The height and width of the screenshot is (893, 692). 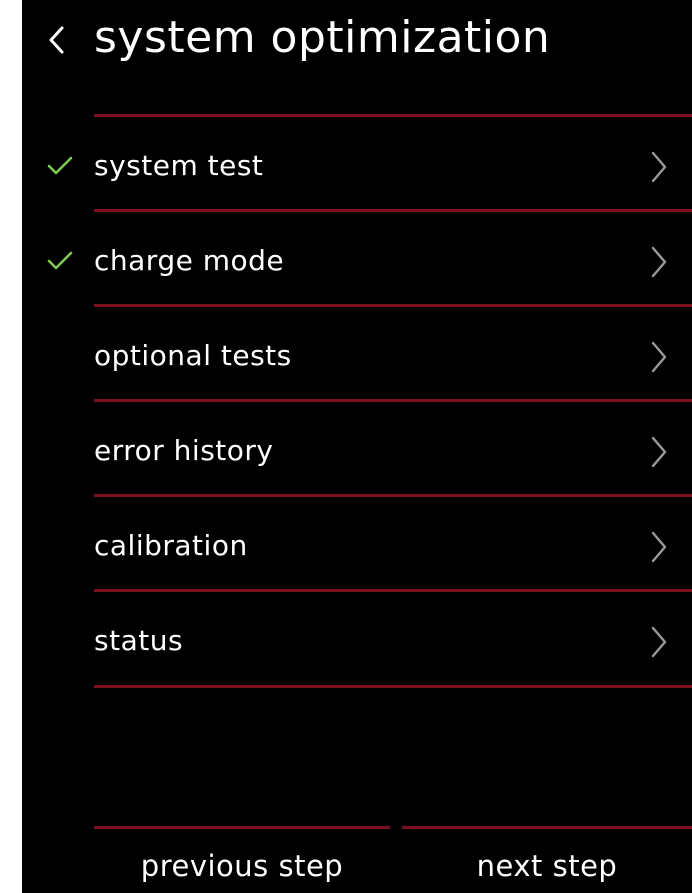 What do you see at coordinates (179, 165) in the screenshot?
I see `menu-item-label: system test` at bounding box center [179, 165].